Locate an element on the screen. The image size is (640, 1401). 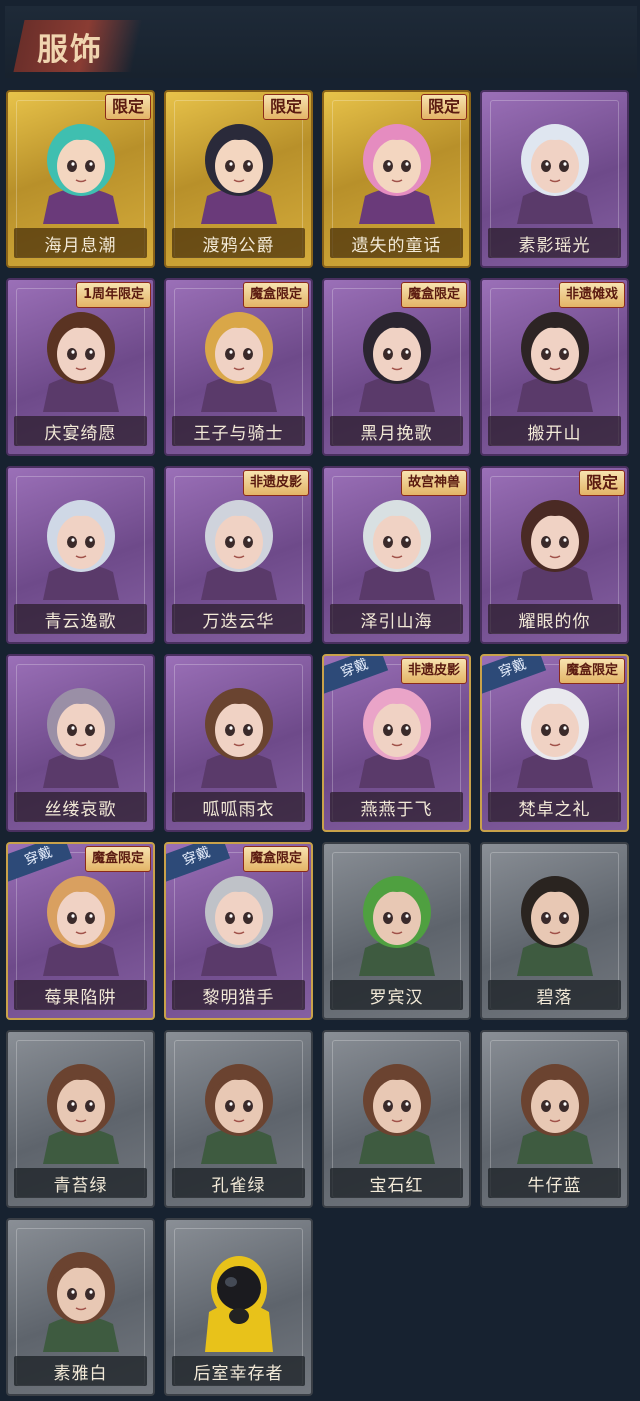
costume-card: 1周年限定庆宴绮愿 is located at coordinates (80, 367).